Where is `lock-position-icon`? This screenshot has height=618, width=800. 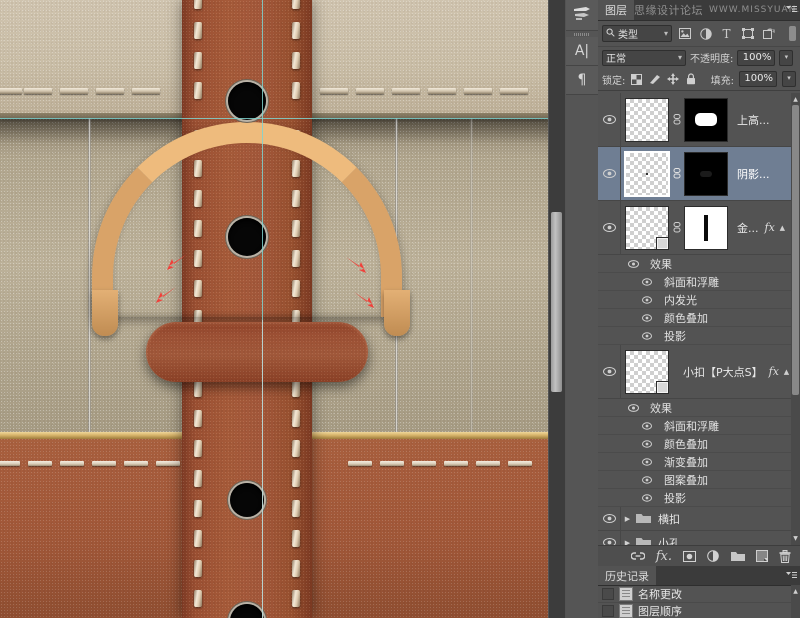
lock-position-icon is located at coordinates (672, 79).